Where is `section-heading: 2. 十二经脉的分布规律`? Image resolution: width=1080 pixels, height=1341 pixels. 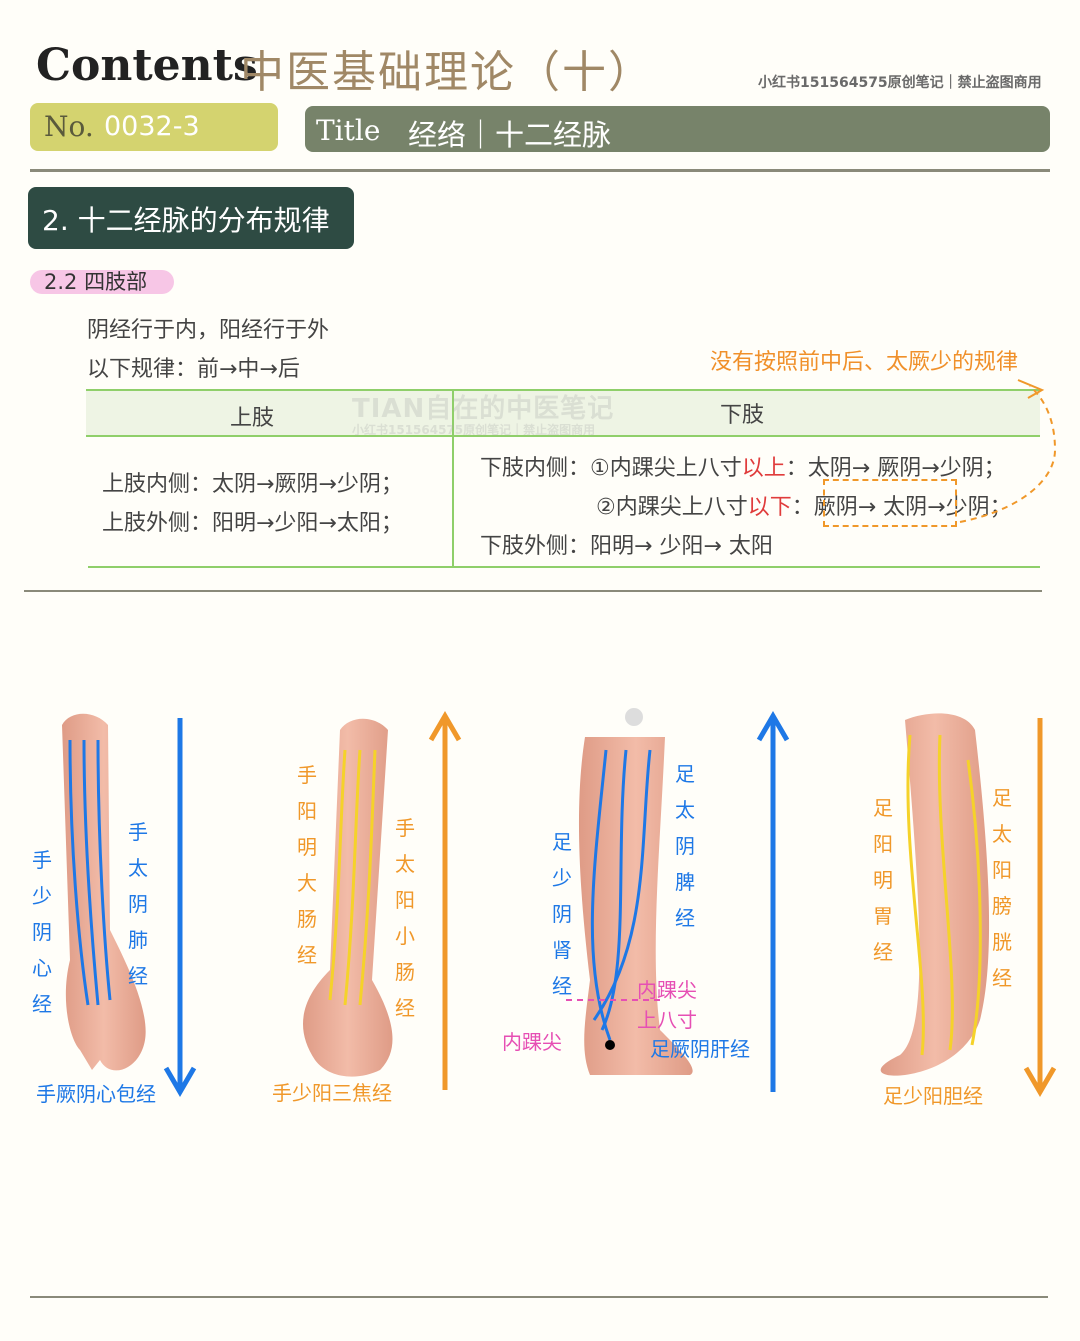
section-heading: 2. 十二经脉的分布规律 is located at coordinates (191, 218).